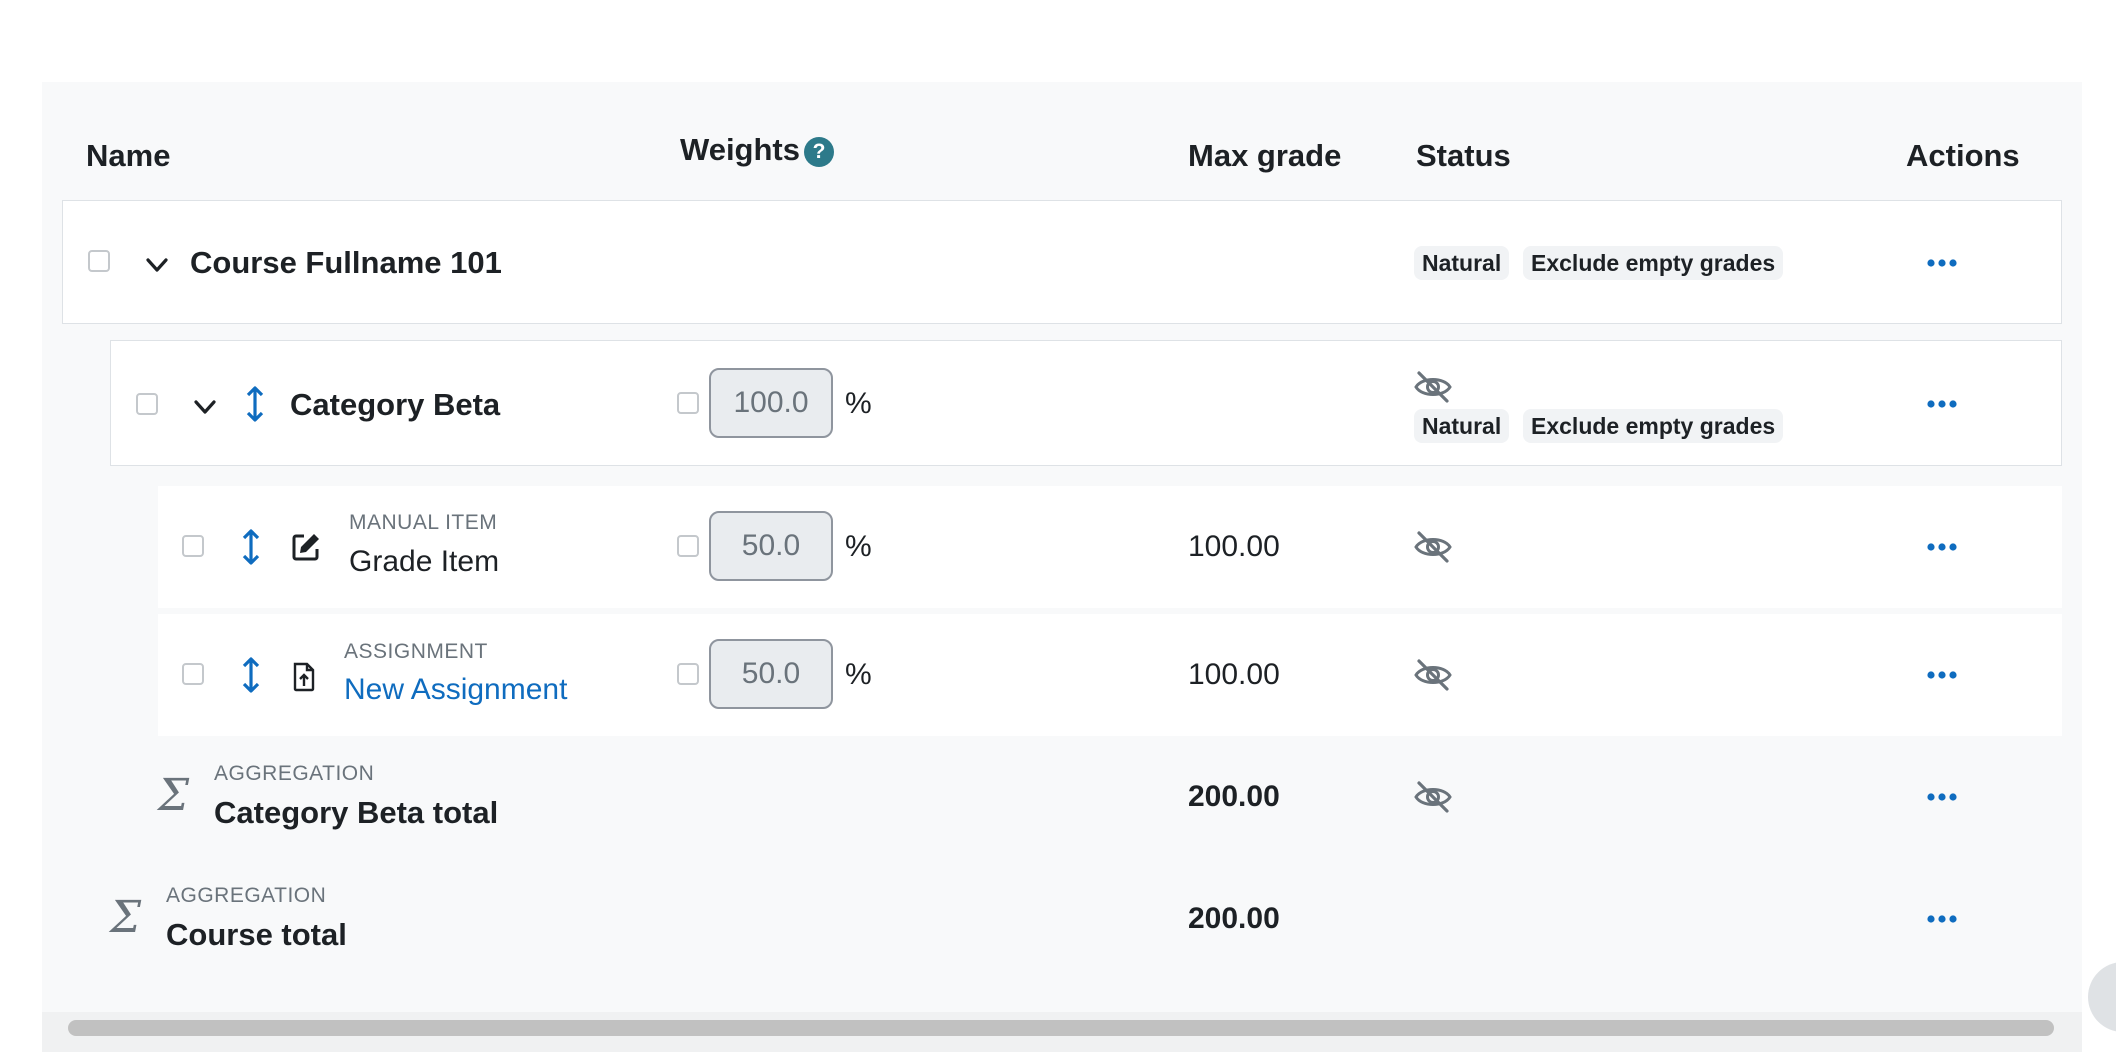 The image size is (2116, 1052). I want to click on grade-item-select-checkbox, so click(193, 546).